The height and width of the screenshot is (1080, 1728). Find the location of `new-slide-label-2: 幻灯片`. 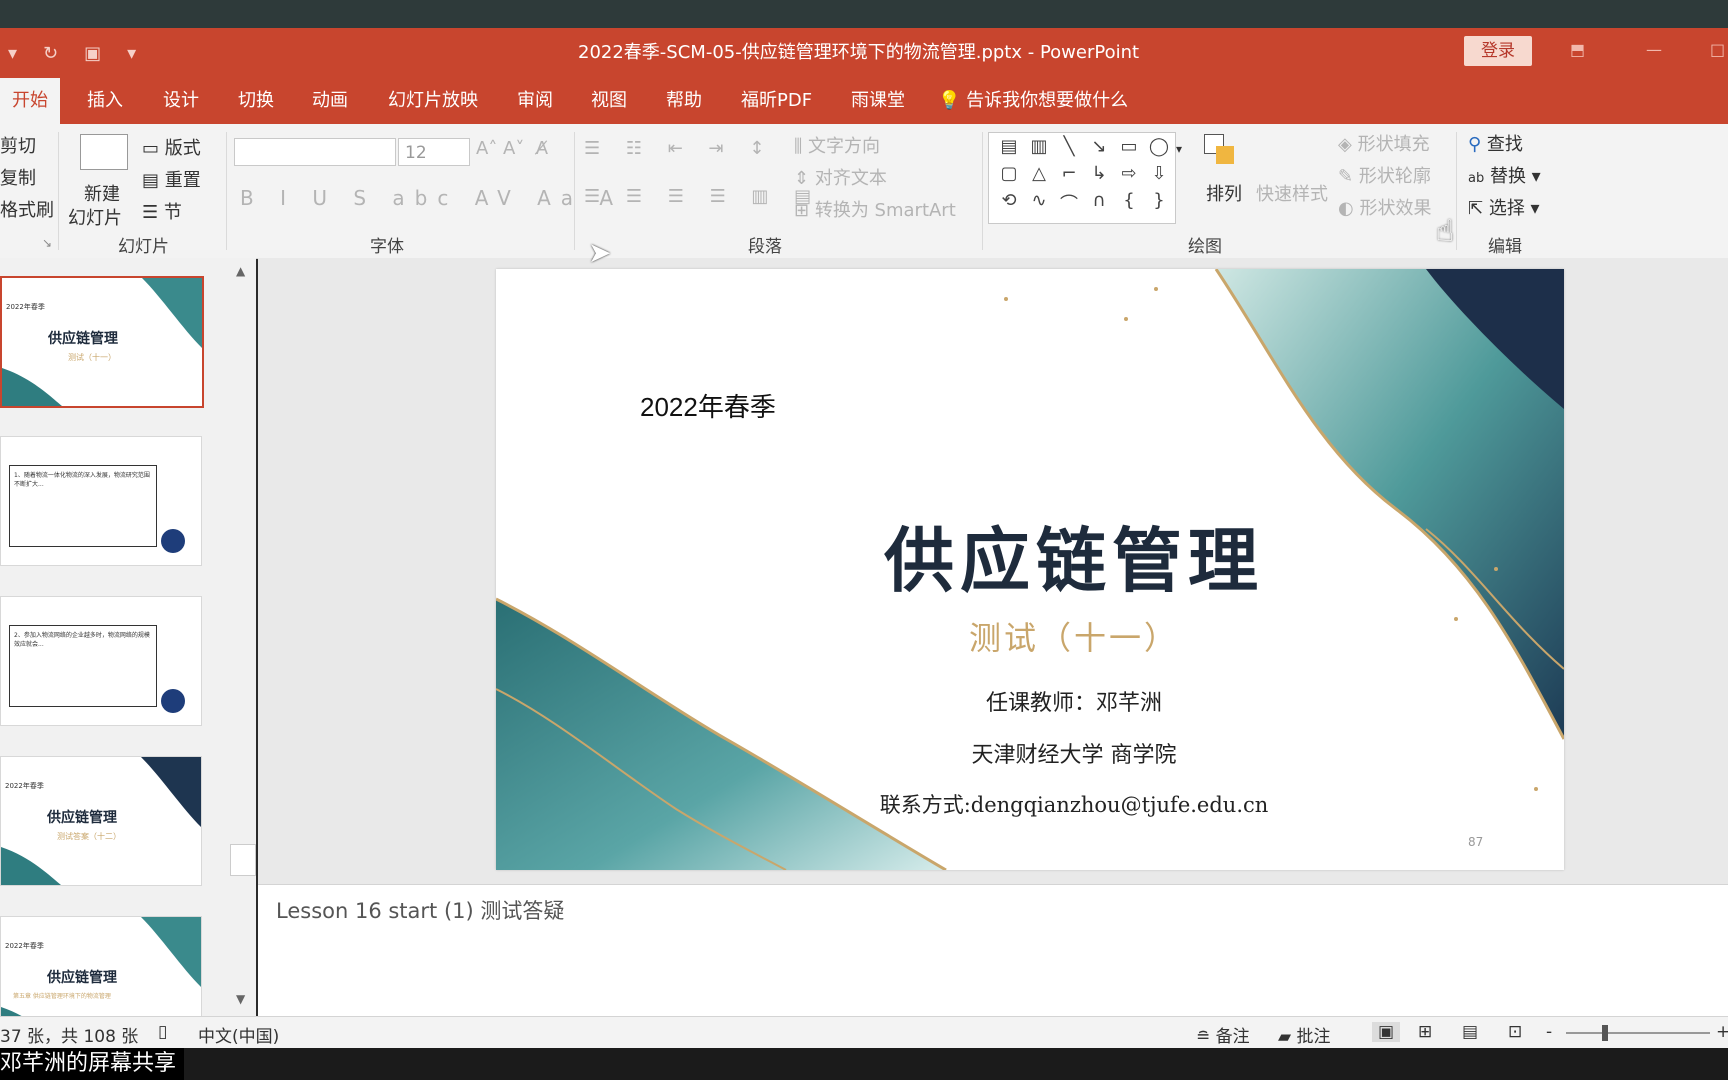

new-slide-label-2: 幻灯片 is located at coordinates (95, 217).